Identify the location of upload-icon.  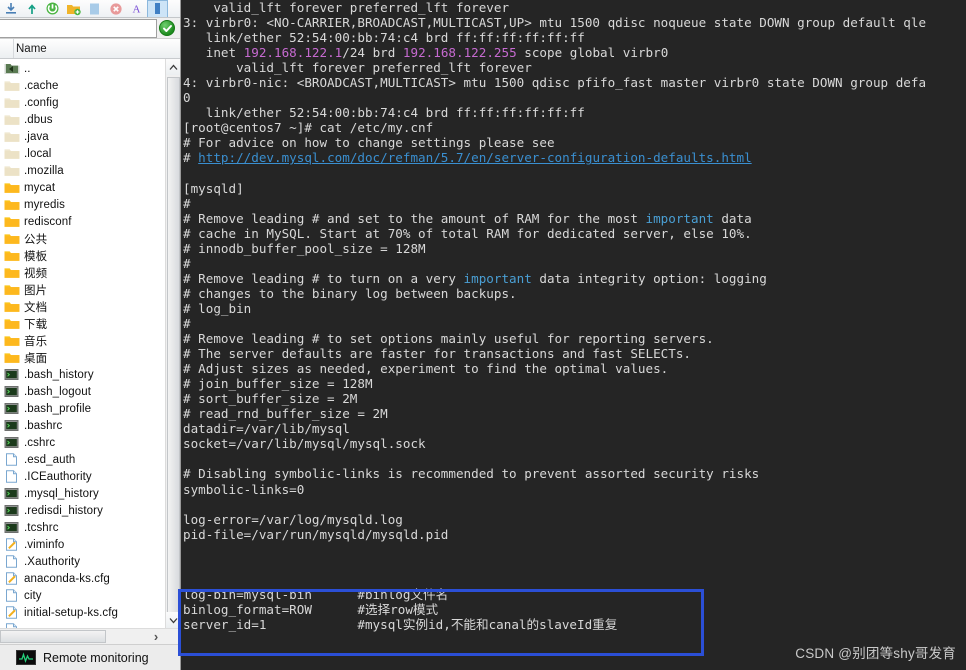
(31, 8).